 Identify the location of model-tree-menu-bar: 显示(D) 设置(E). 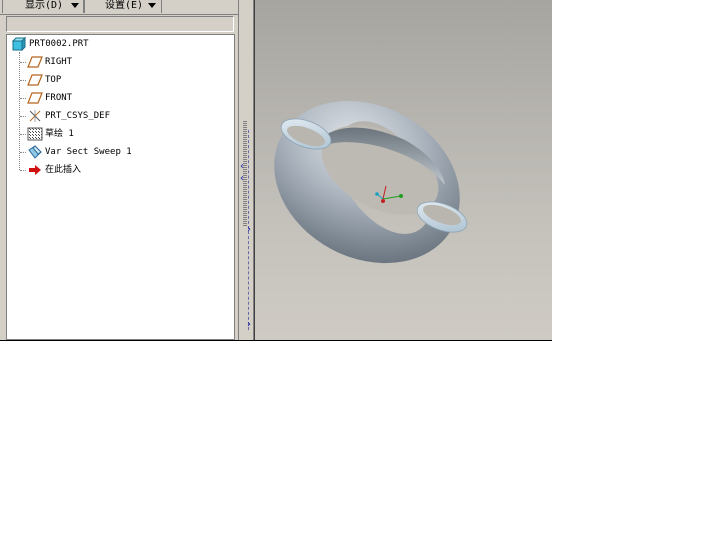
(119, 7).